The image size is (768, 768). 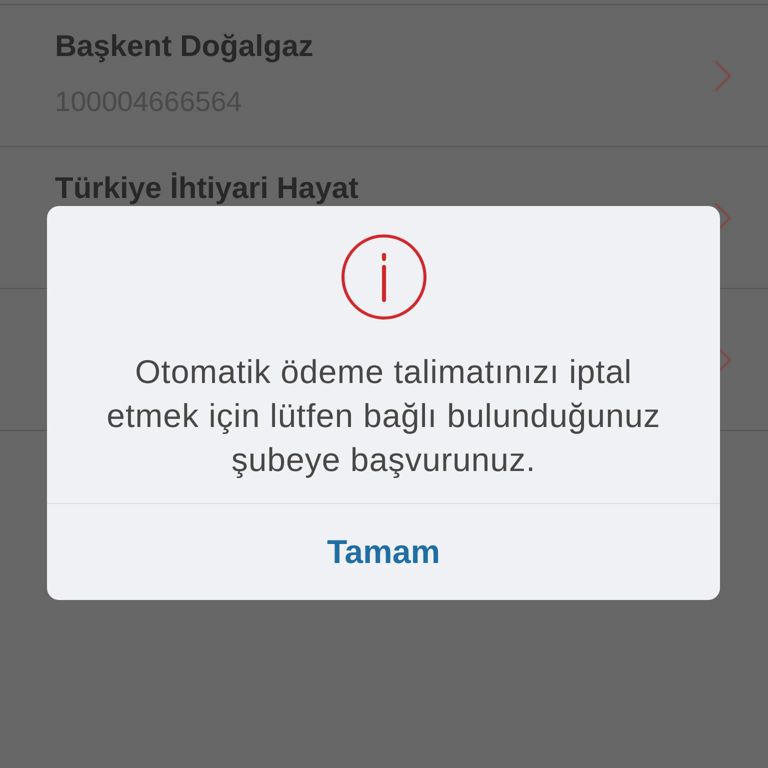 I want to click on row-title: Başkent Doğalgaz, so click(x=184, y=47).